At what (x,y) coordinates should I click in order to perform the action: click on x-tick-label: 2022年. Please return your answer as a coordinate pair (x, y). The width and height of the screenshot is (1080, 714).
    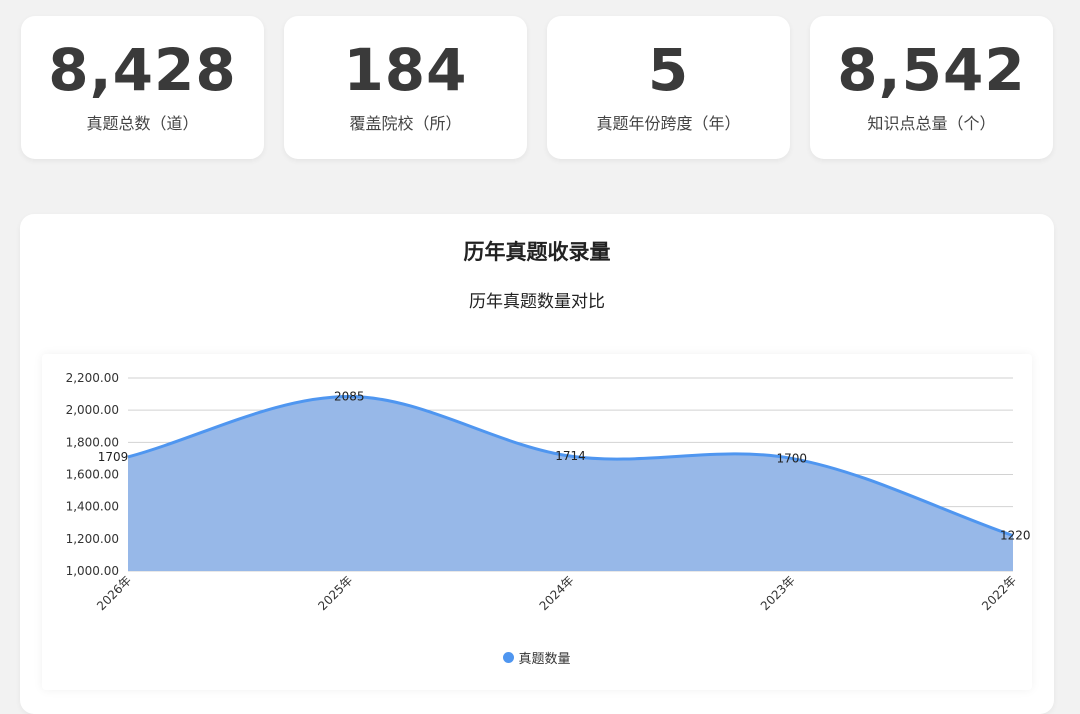
    Looking at the image, I should click on (999, 593).